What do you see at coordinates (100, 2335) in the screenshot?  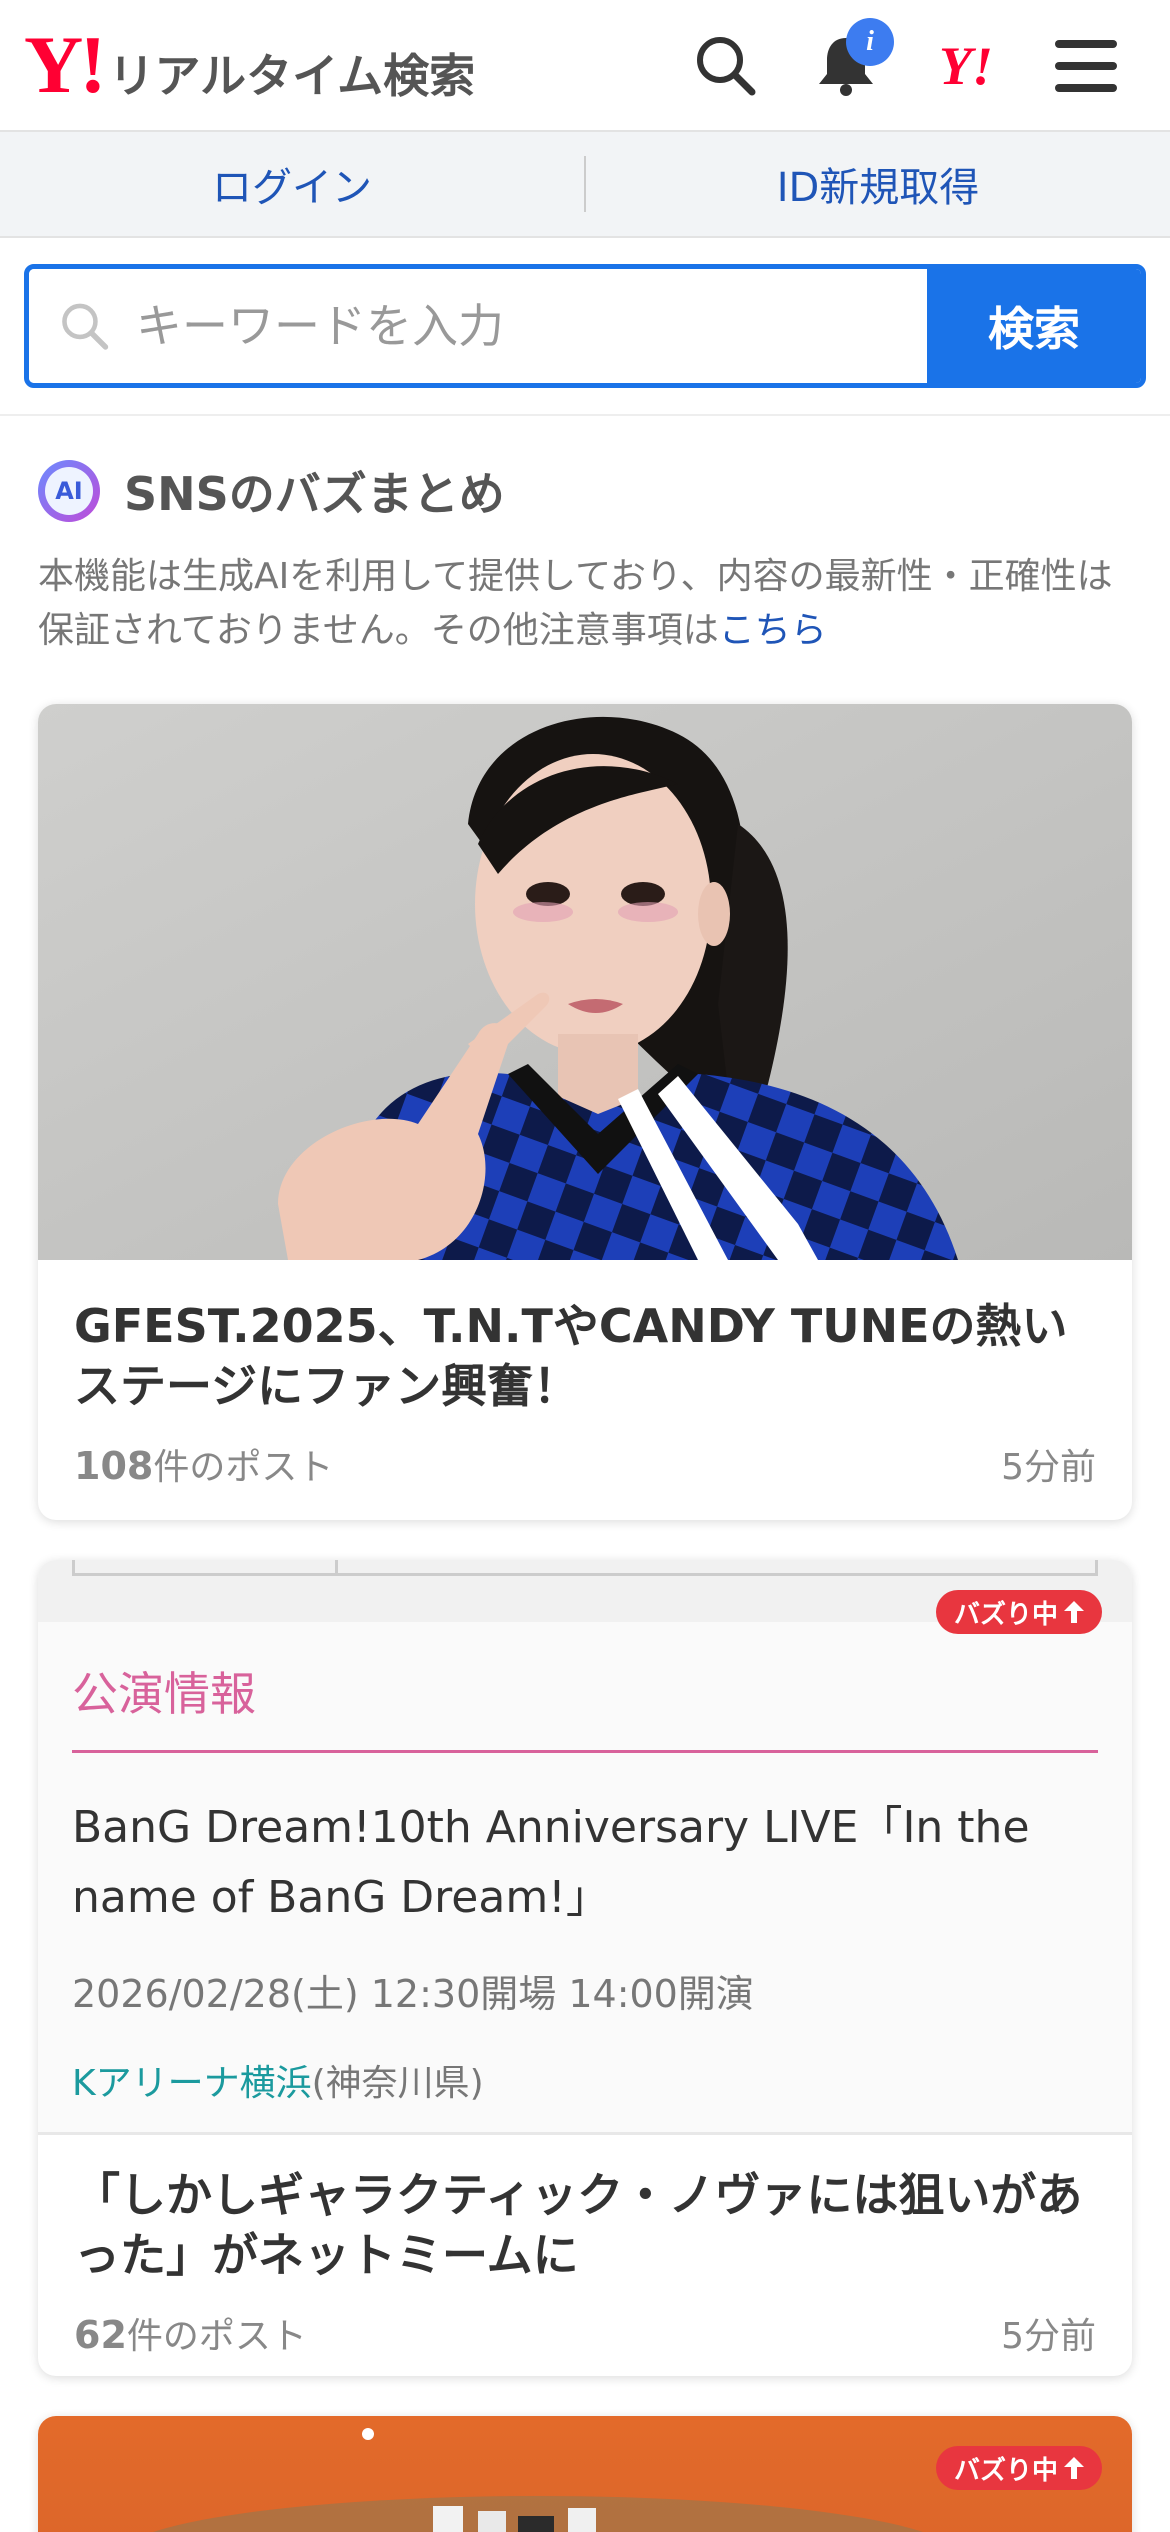 I see `post-count-number: 62` at bounding box center [100, 2335].